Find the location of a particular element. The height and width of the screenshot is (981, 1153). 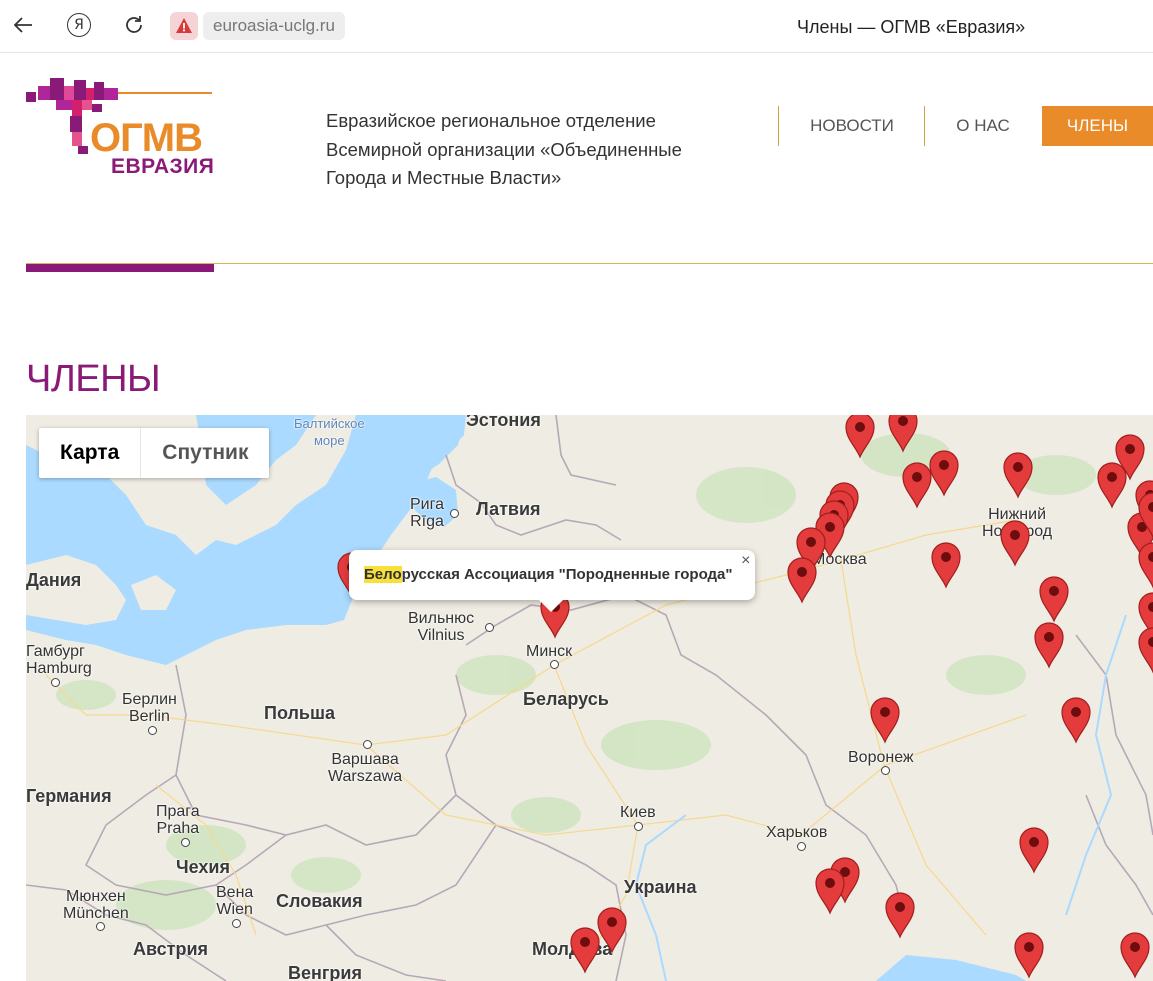

map-label-latvia: Латвия is located at coordinates (508, 509).